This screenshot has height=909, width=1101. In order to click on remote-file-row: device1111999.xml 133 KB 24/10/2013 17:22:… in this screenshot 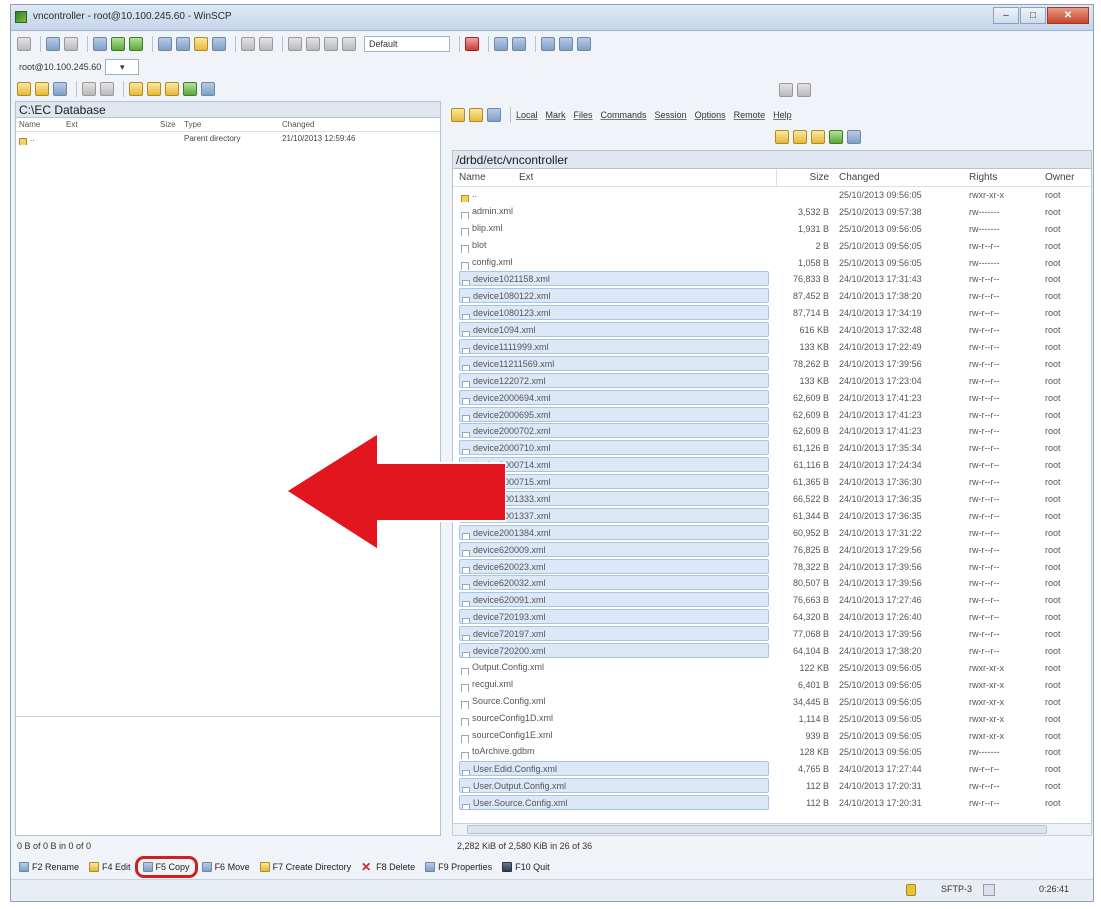, I will do `click(772, 347)`.